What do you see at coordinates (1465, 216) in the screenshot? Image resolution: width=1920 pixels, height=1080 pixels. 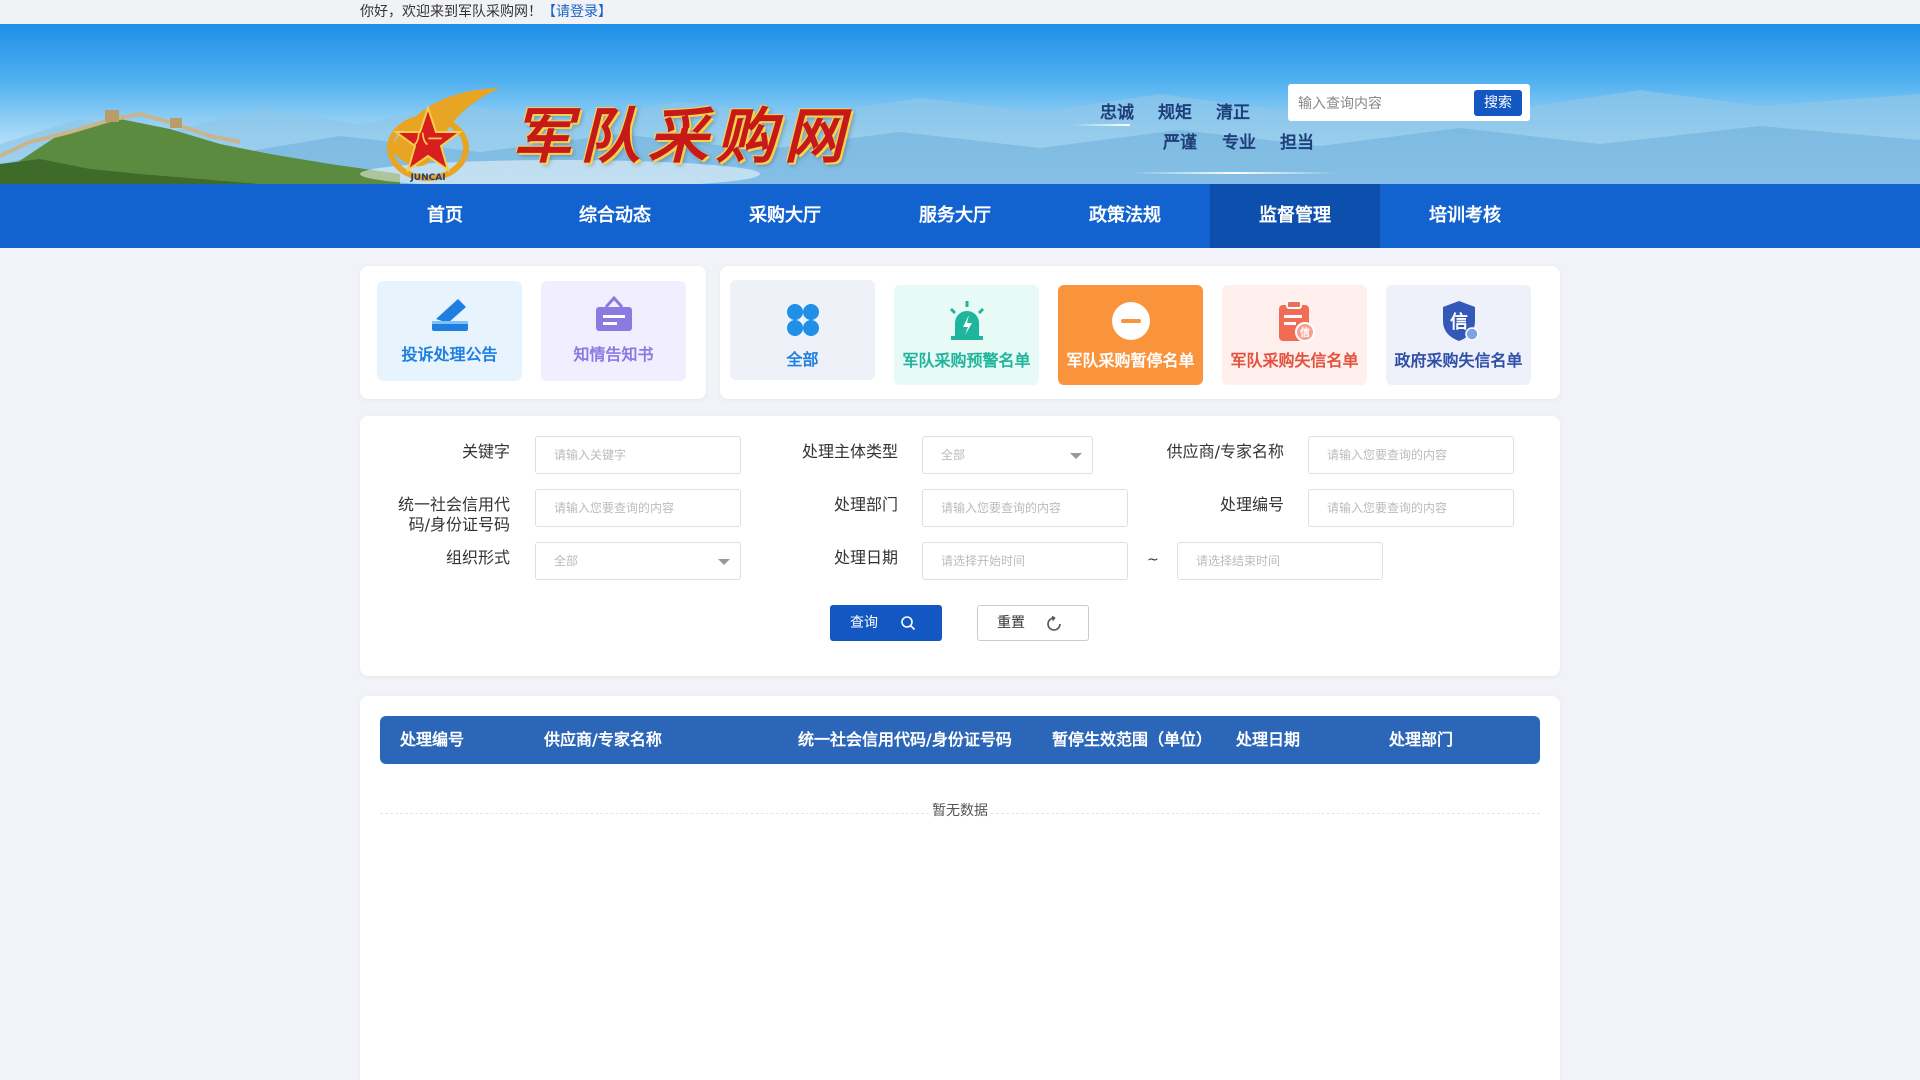 I see `nav-item-training: 培训考核` at bounding box center [1465, 216].